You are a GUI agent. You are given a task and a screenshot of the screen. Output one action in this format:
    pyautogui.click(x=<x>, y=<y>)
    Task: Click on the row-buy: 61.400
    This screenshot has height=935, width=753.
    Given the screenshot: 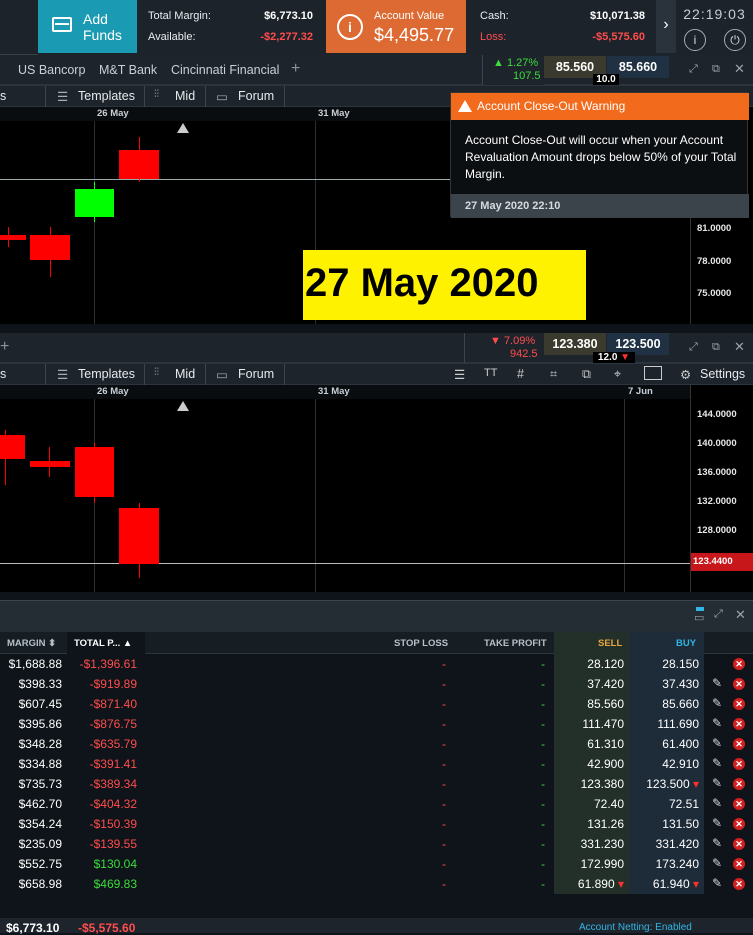 What is the action you would take?
    pyautogui.click(x=664, y=744)
    